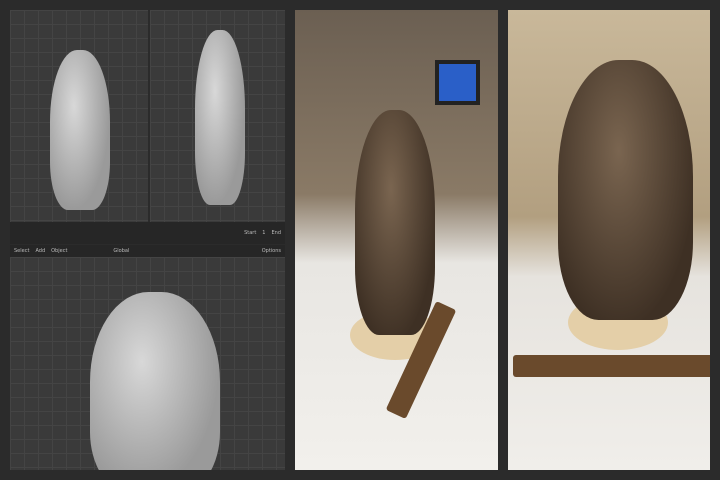 Image resolution: width=720 pixels, height=480 pixels. What do you see at coordinates (40, 251) in the screenshot?
I see `menu-add: Add` at bounding box center [40, 251].